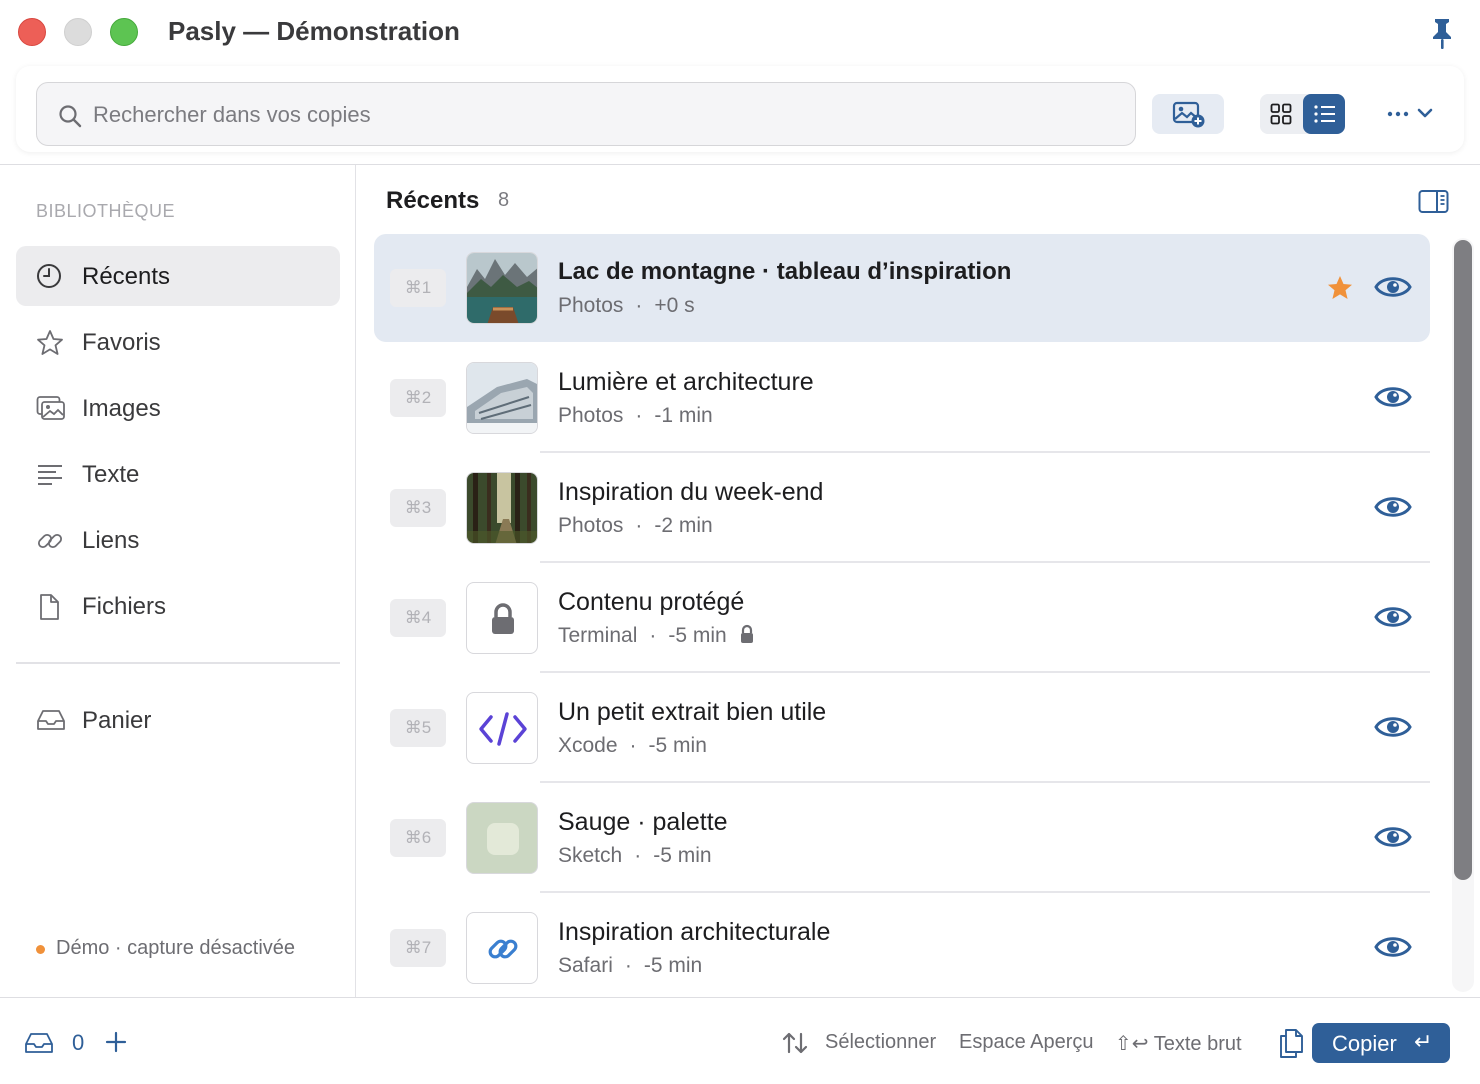 Image resolution: width=1480 pixels, height=1084 pixels. I want to click on item-subtitle: Sketch · -5 min, so click(635, 855).